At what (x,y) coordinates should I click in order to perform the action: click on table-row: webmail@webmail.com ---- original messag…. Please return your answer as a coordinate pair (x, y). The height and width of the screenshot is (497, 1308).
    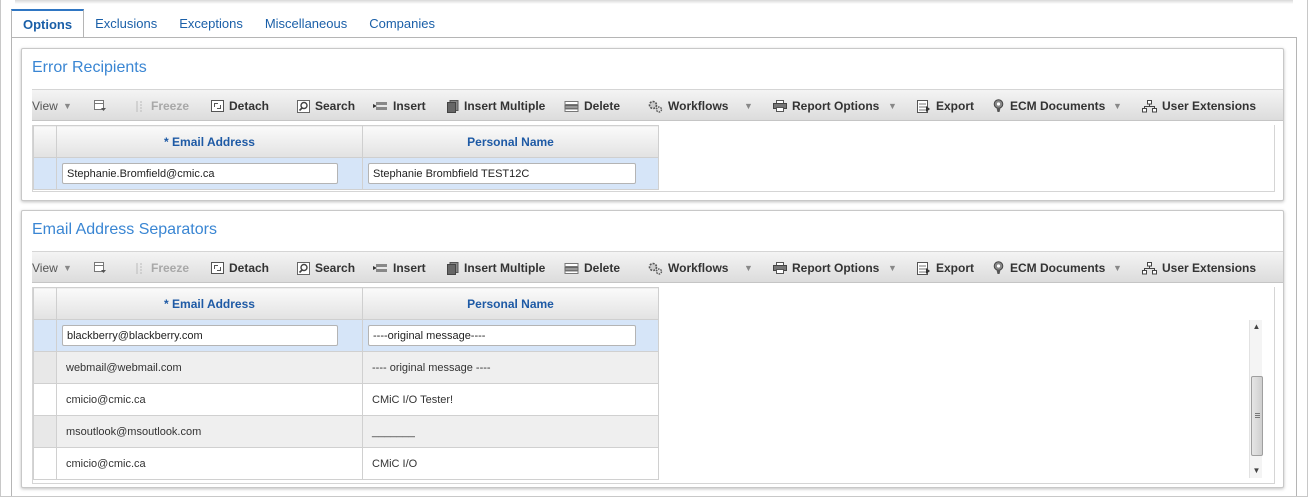
    Looking at the image, I should click on (346, 367).